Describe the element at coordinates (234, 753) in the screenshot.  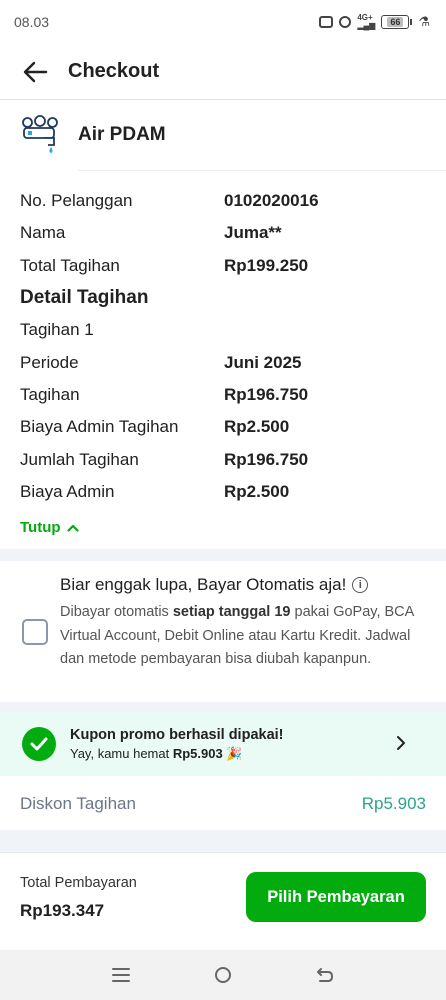
I see `party-icon: 🎉` at that location.